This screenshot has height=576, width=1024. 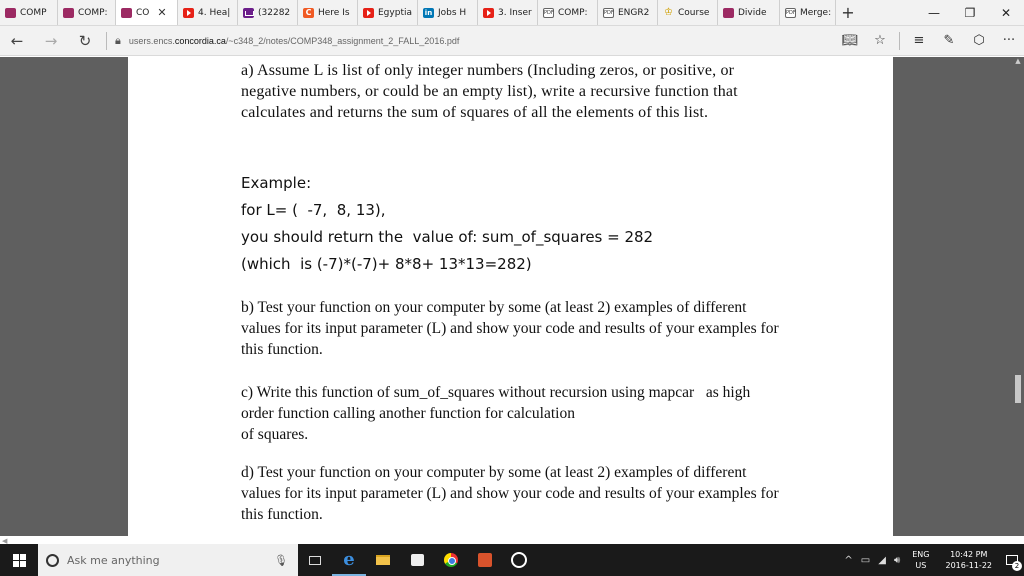 I want to click on tab-youtube-2: Egyptia, so click(x=388, y=12).